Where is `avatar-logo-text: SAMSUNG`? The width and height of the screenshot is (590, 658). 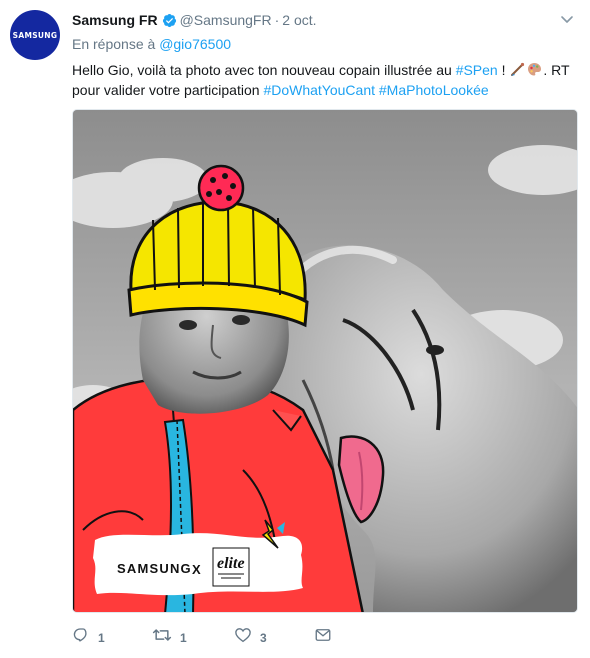 avatar-logo-text: SAMSUNG is located at coordinates (35, 35).